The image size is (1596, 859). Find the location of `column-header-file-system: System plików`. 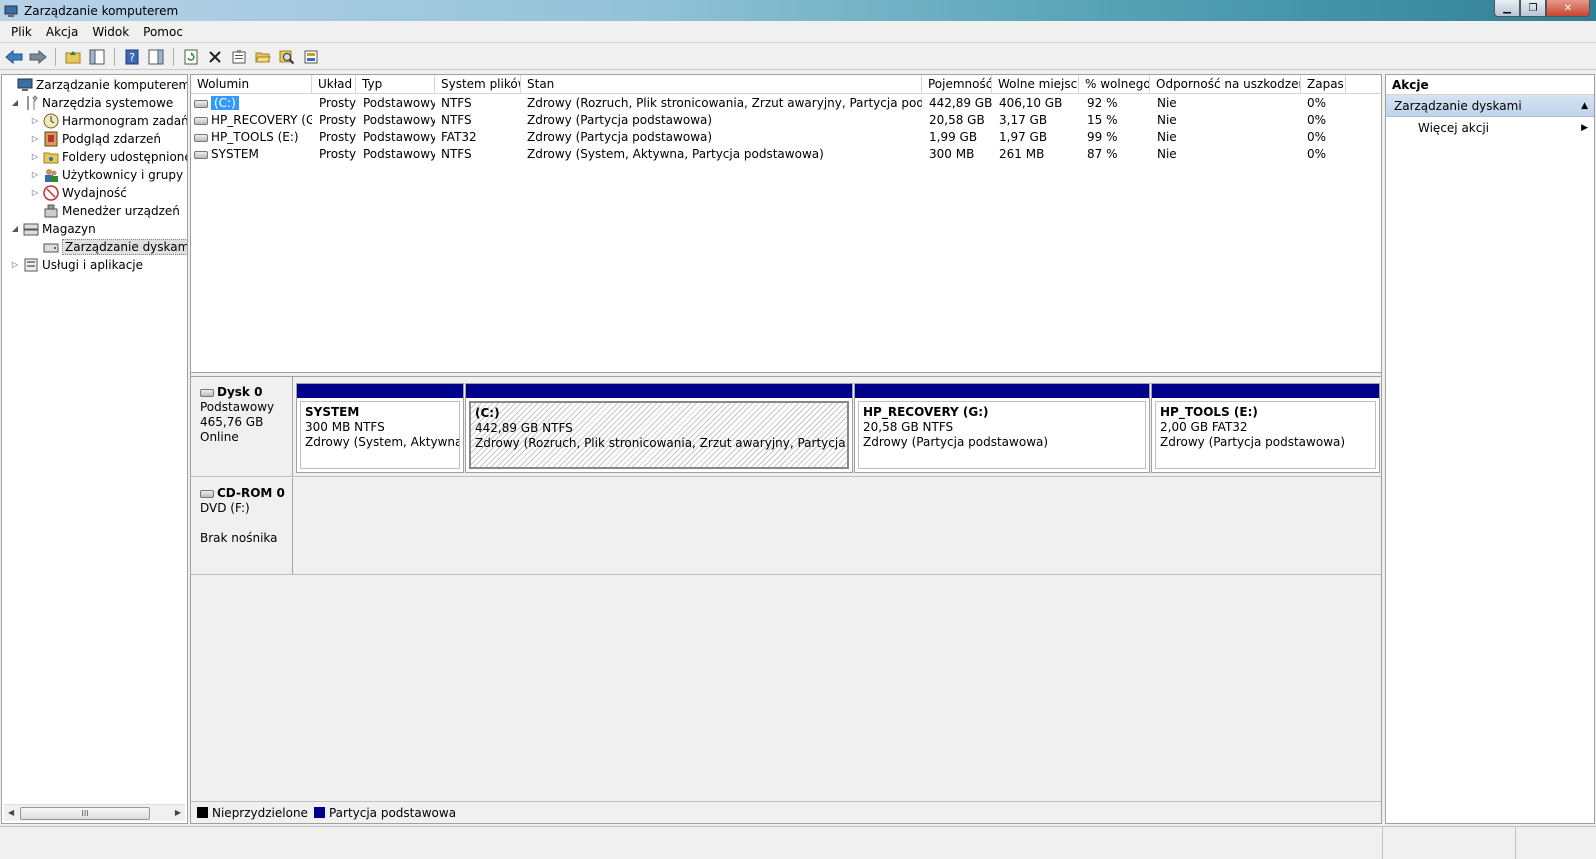

column-header-file-system: System plików is located at coordinates (478, 84).